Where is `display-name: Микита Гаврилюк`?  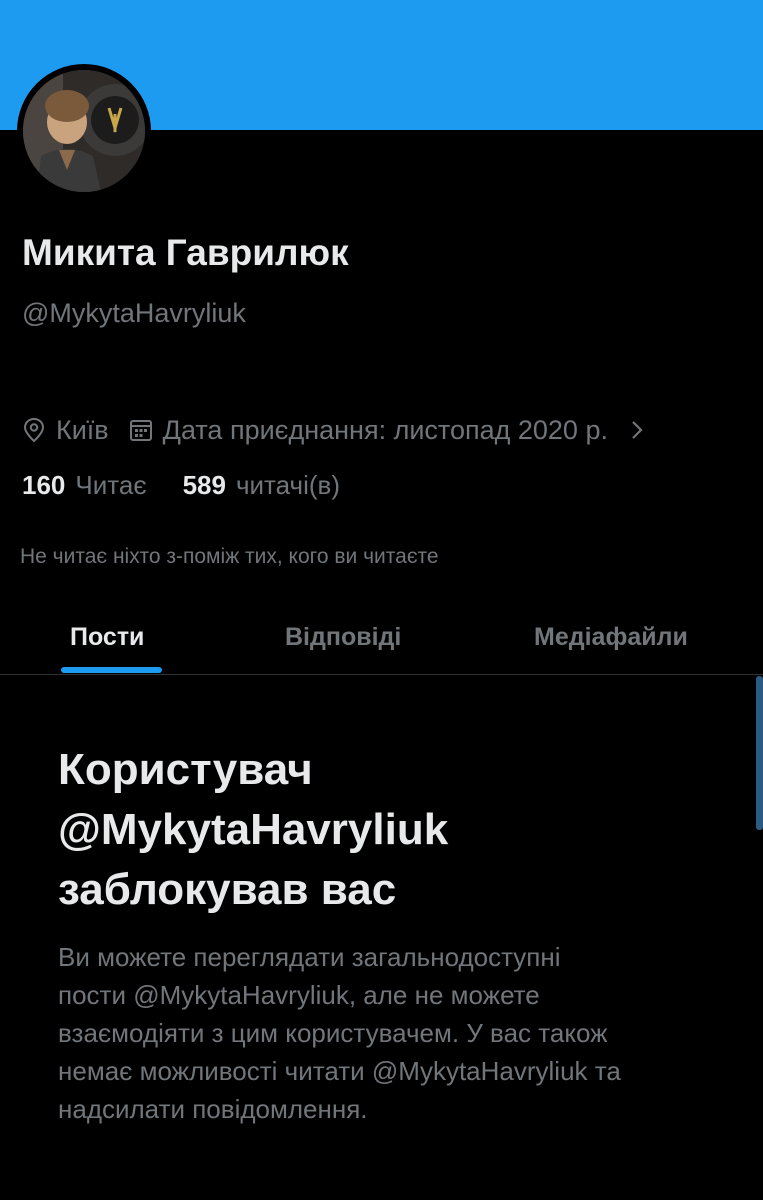 display-name: Микита Гаврилюк is located at coordinates (185, 252).